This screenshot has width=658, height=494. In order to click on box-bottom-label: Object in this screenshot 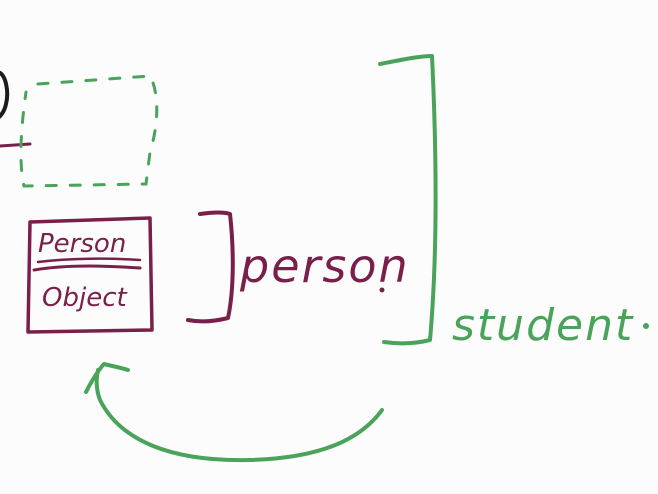, I will do `click(84, 298)`.